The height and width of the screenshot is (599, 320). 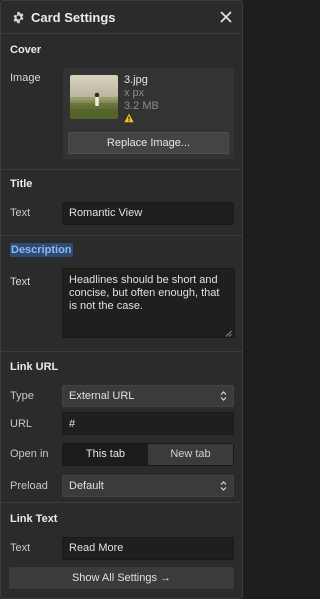 What do you see at coordinates (29, 454) in the screenshot?
I see `open-in-label: Open in` at bounding box center [29, 454].